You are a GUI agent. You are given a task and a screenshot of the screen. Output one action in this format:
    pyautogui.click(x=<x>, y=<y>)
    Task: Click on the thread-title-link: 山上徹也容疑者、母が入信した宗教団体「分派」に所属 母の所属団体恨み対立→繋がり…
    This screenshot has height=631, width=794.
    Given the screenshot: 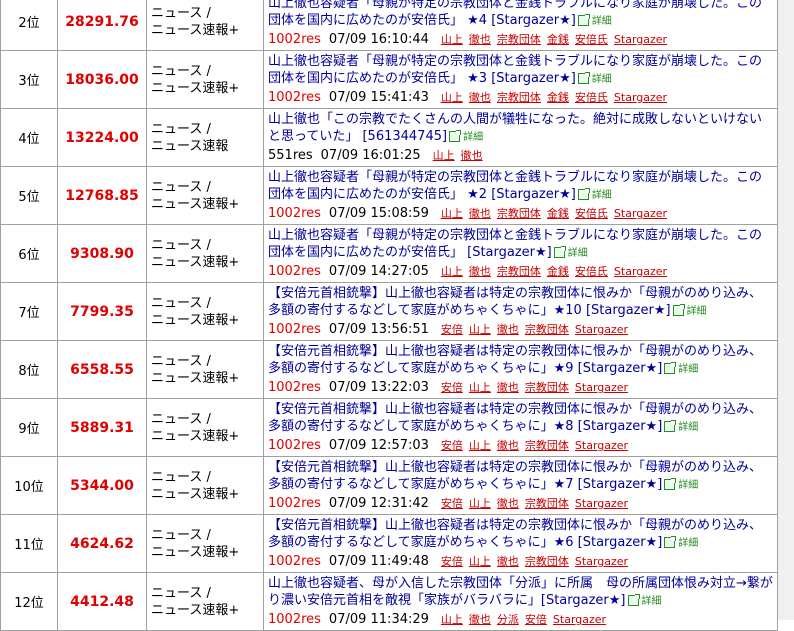 What is the action you would take?
    pyautogui.click(x=520, y=592)
    